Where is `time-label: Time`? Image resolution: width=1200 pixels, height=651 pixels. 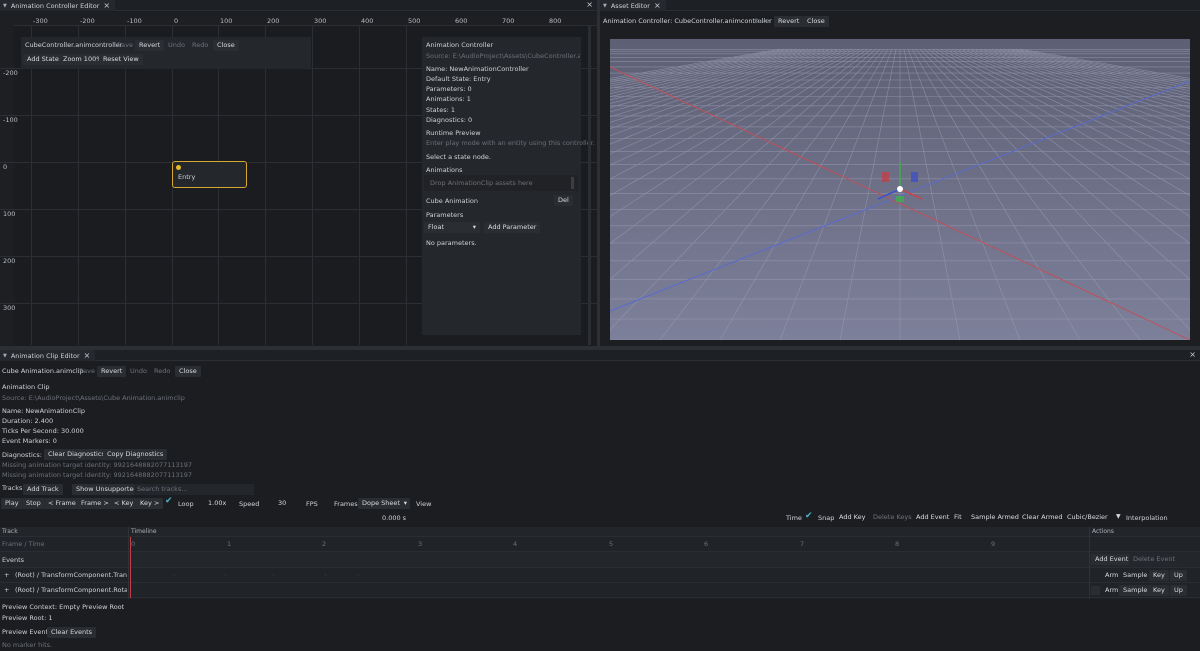
time-label: Time is located at coordinates (794, 518).